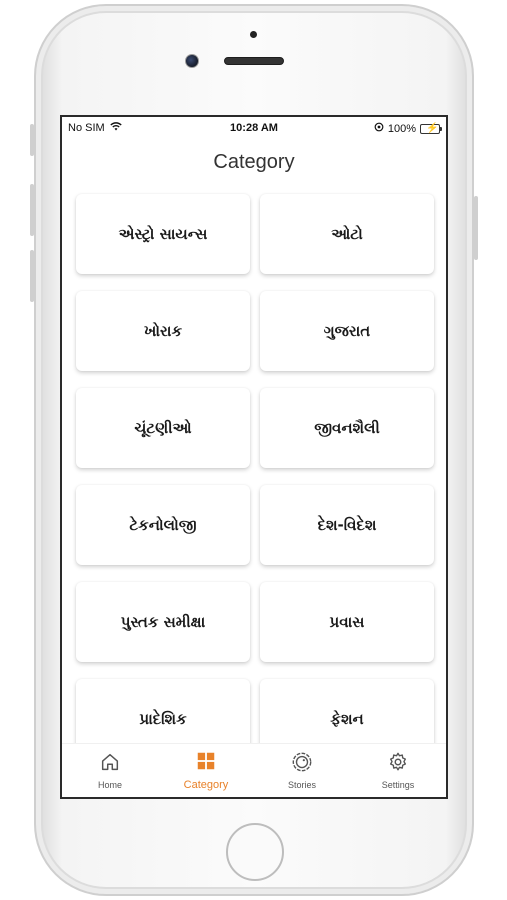 The width and height of the screenshot is (507, 900). I want to click on category-label: ચૂંટણીઓ, so click(163, 428).